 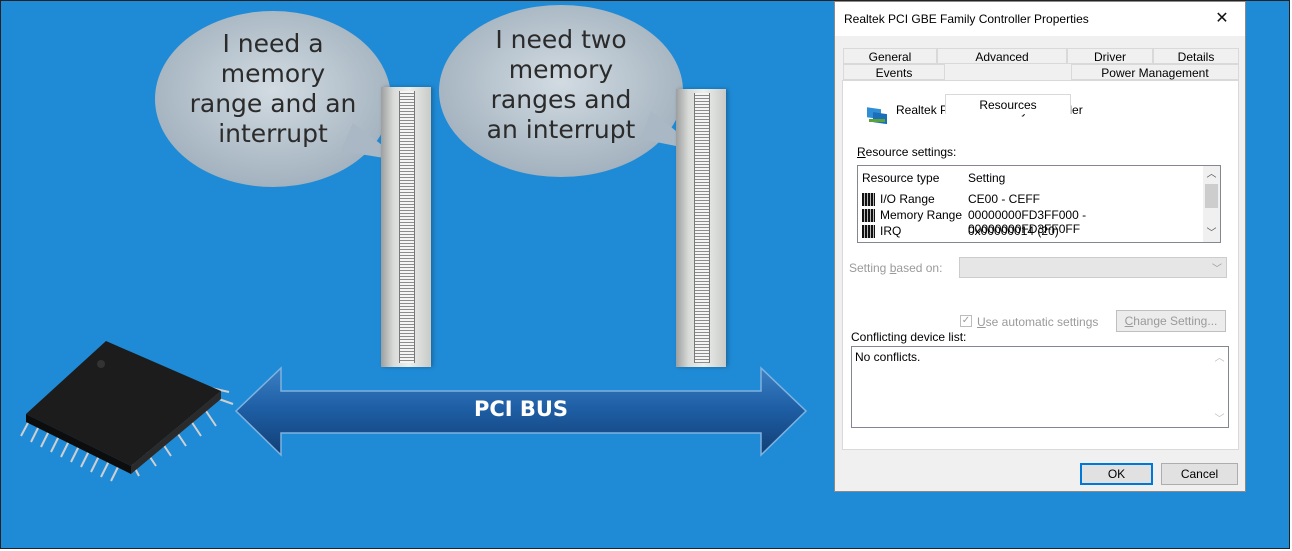 I want to click on ok-button: OK, so click(x=1116, y=474).